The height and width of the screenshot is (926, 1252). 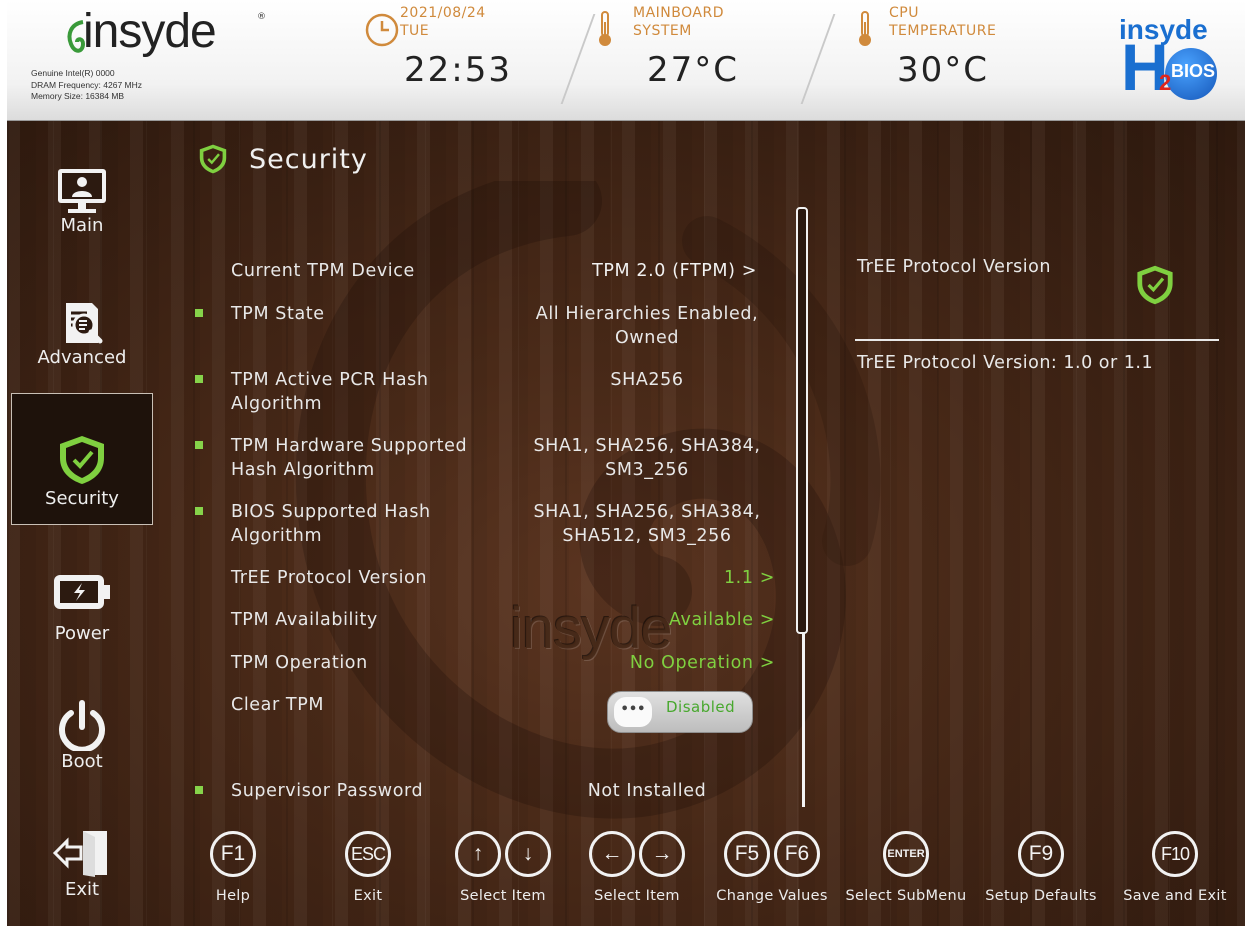 I want to click on setting-value: TPM 2.0 (FTPM) >, so click(x=674, y=271).